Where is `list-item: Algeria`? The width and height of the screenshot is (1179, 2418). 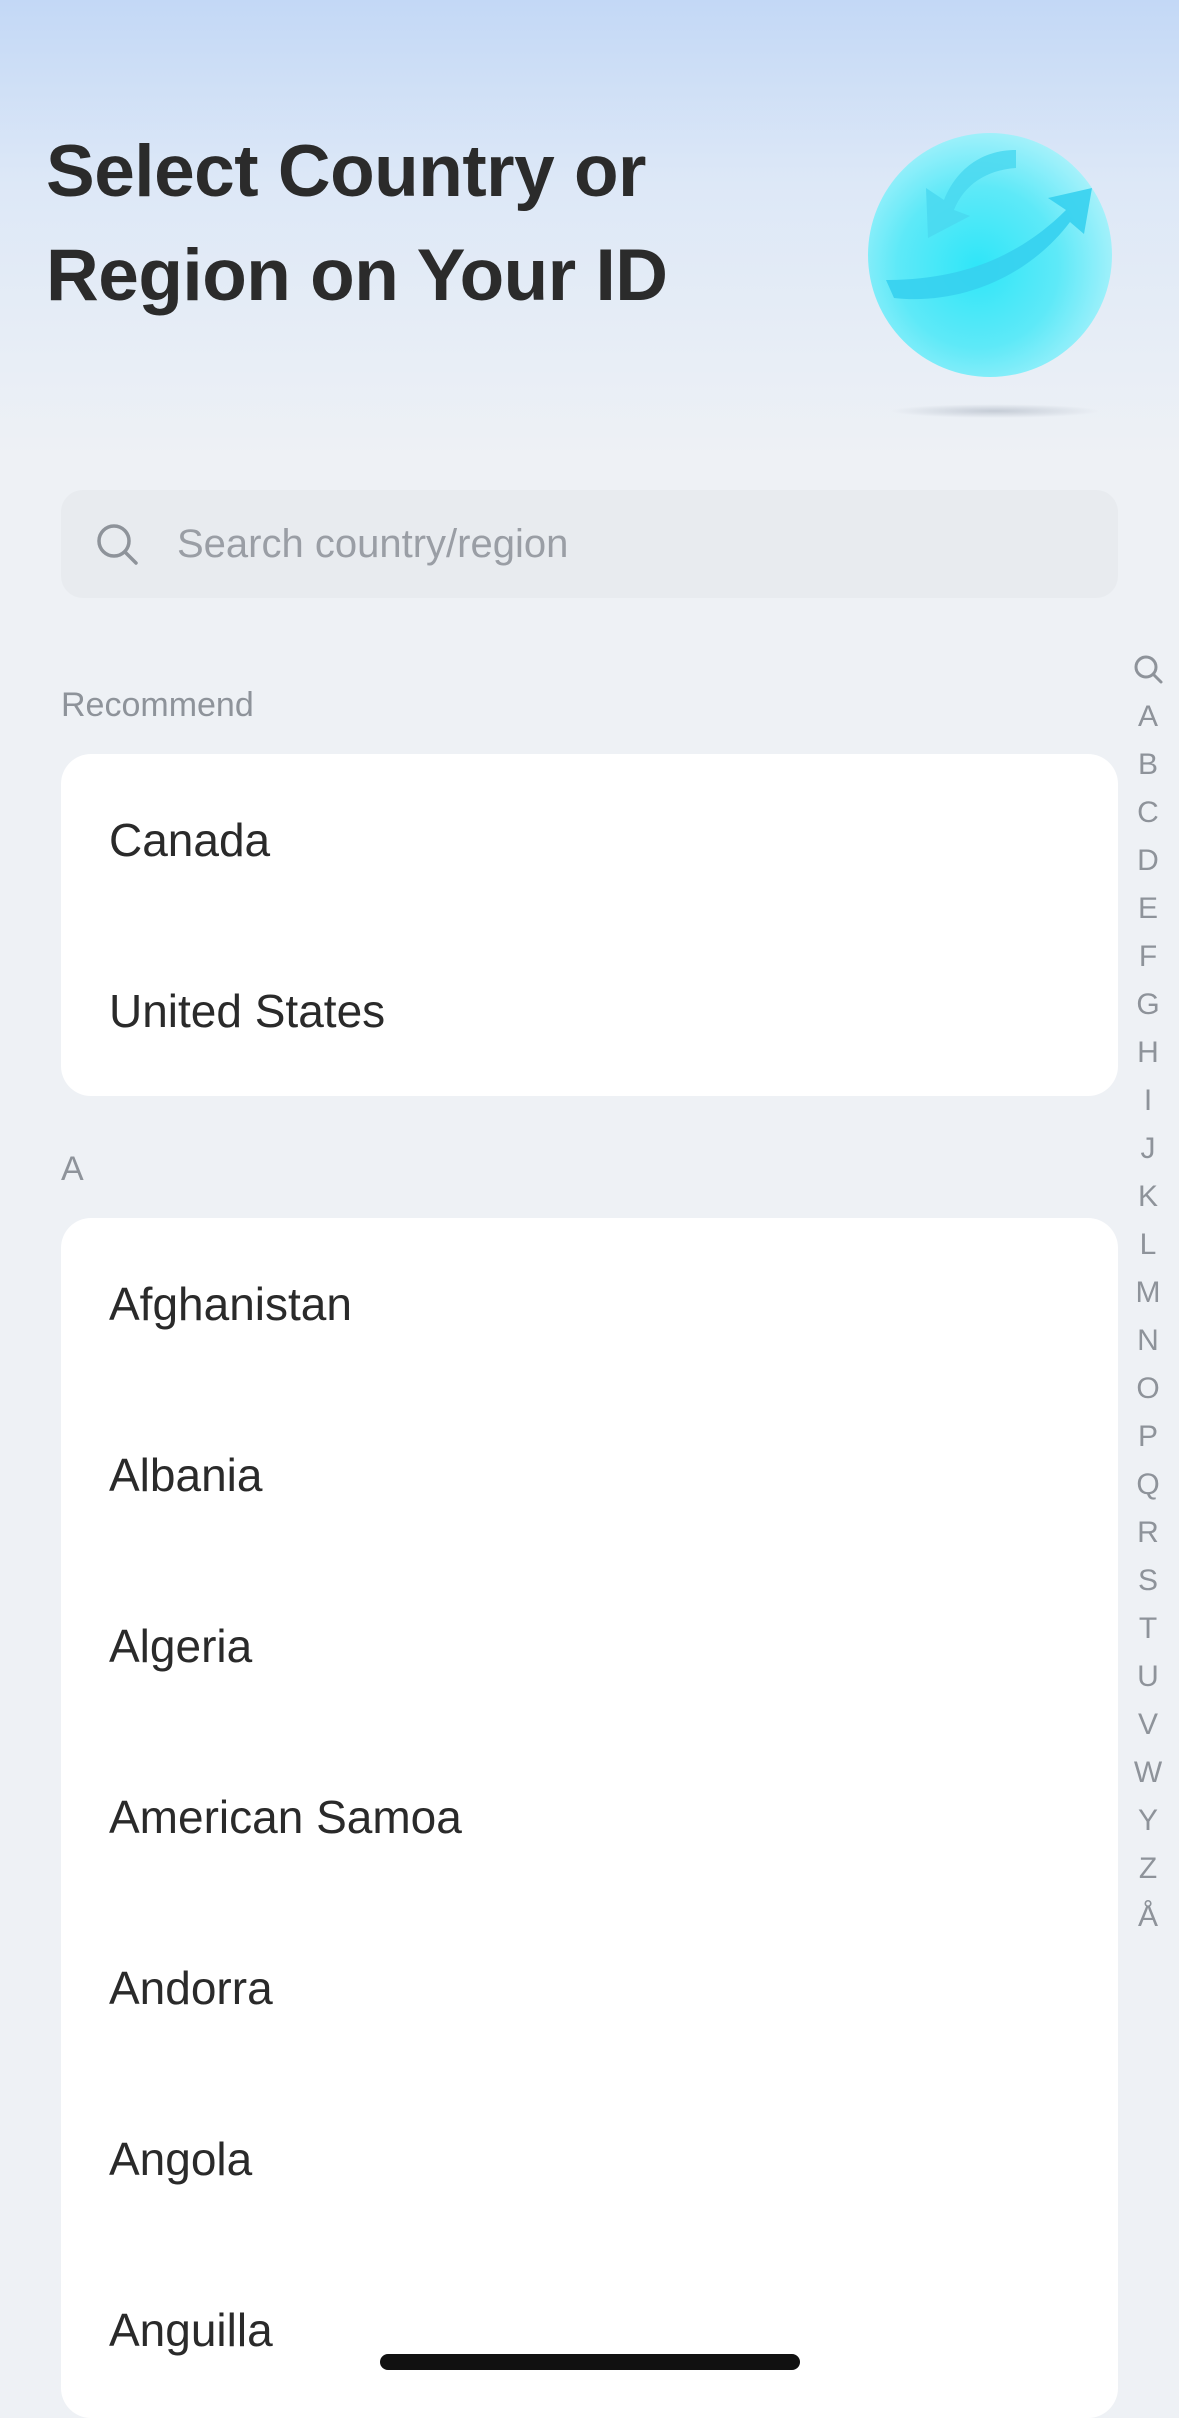
list-item: Algeria is located at coordinates (589, 1645).